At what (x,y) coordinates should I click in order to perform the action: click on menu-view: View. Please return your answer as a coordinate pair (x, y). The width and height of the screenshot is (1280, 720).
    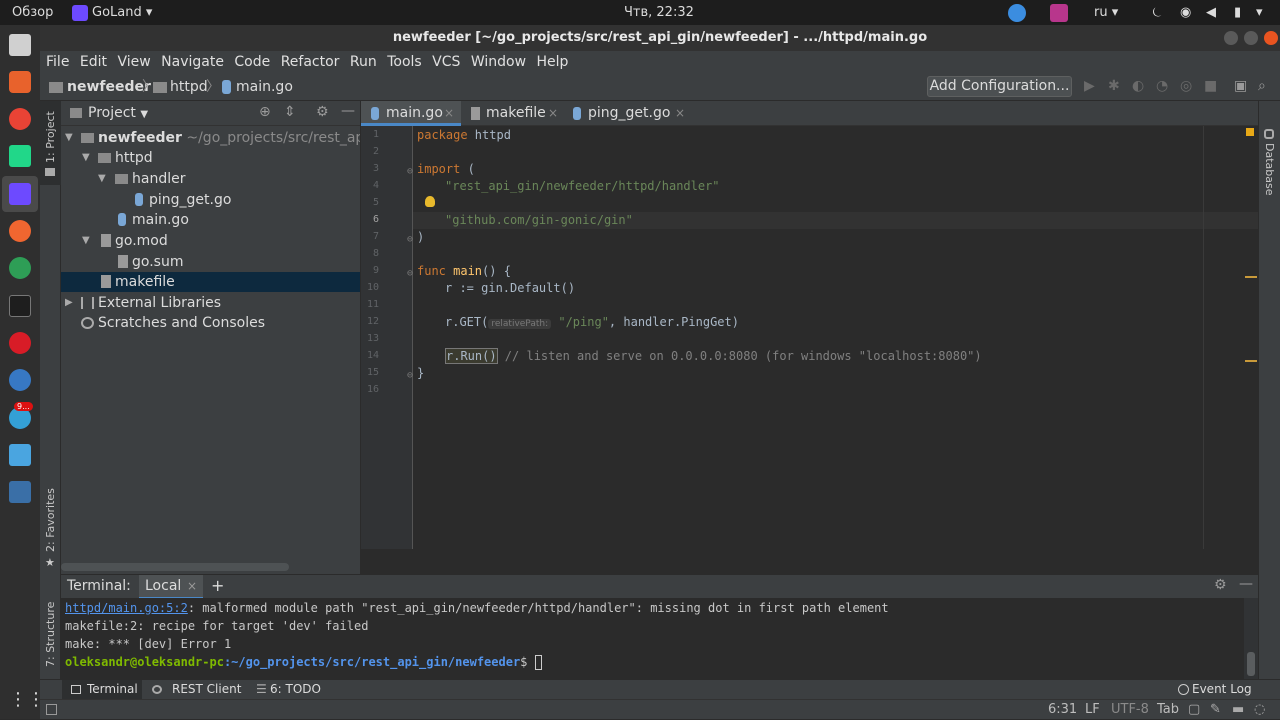
    Looking at the image, I should click on (133, 62).